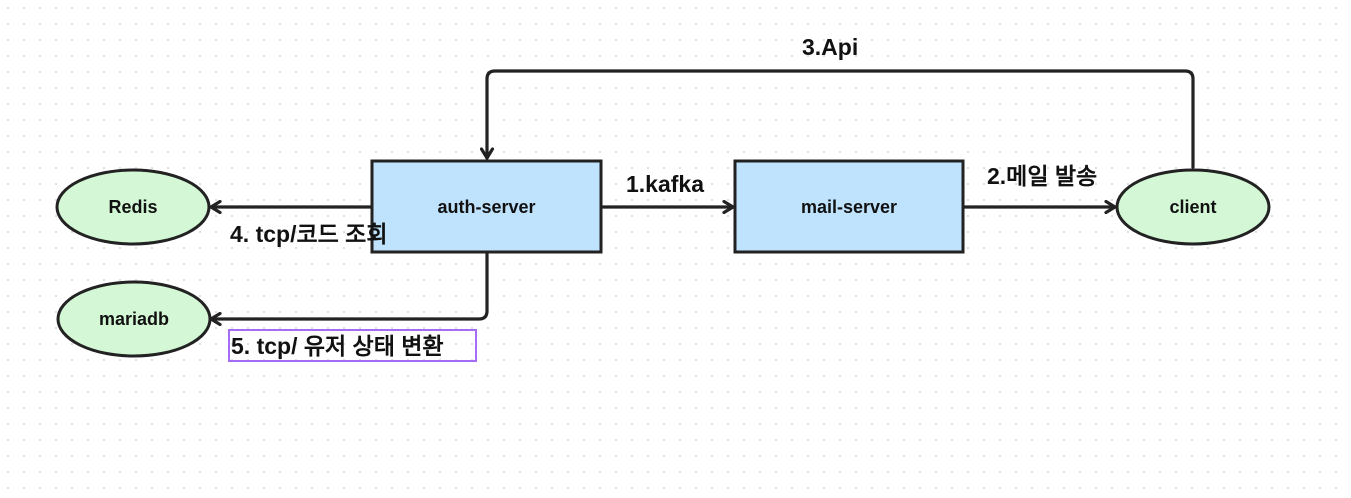 The image size is (1351, 498). I want to click on tcp-user-edge-label: 5. tcp/ 유저 상태 변환, so click(337, 346).